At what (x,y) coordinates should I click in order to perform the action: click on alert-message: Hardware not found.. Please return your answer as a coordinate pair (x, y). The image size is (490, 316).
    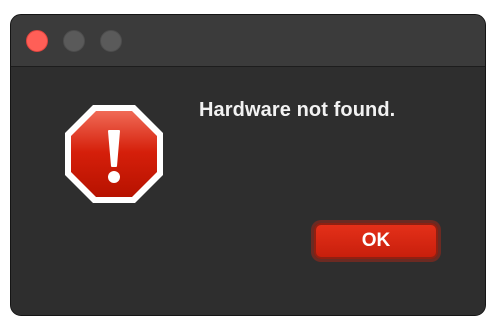
    Looking at the image, I should click on (297, 110).